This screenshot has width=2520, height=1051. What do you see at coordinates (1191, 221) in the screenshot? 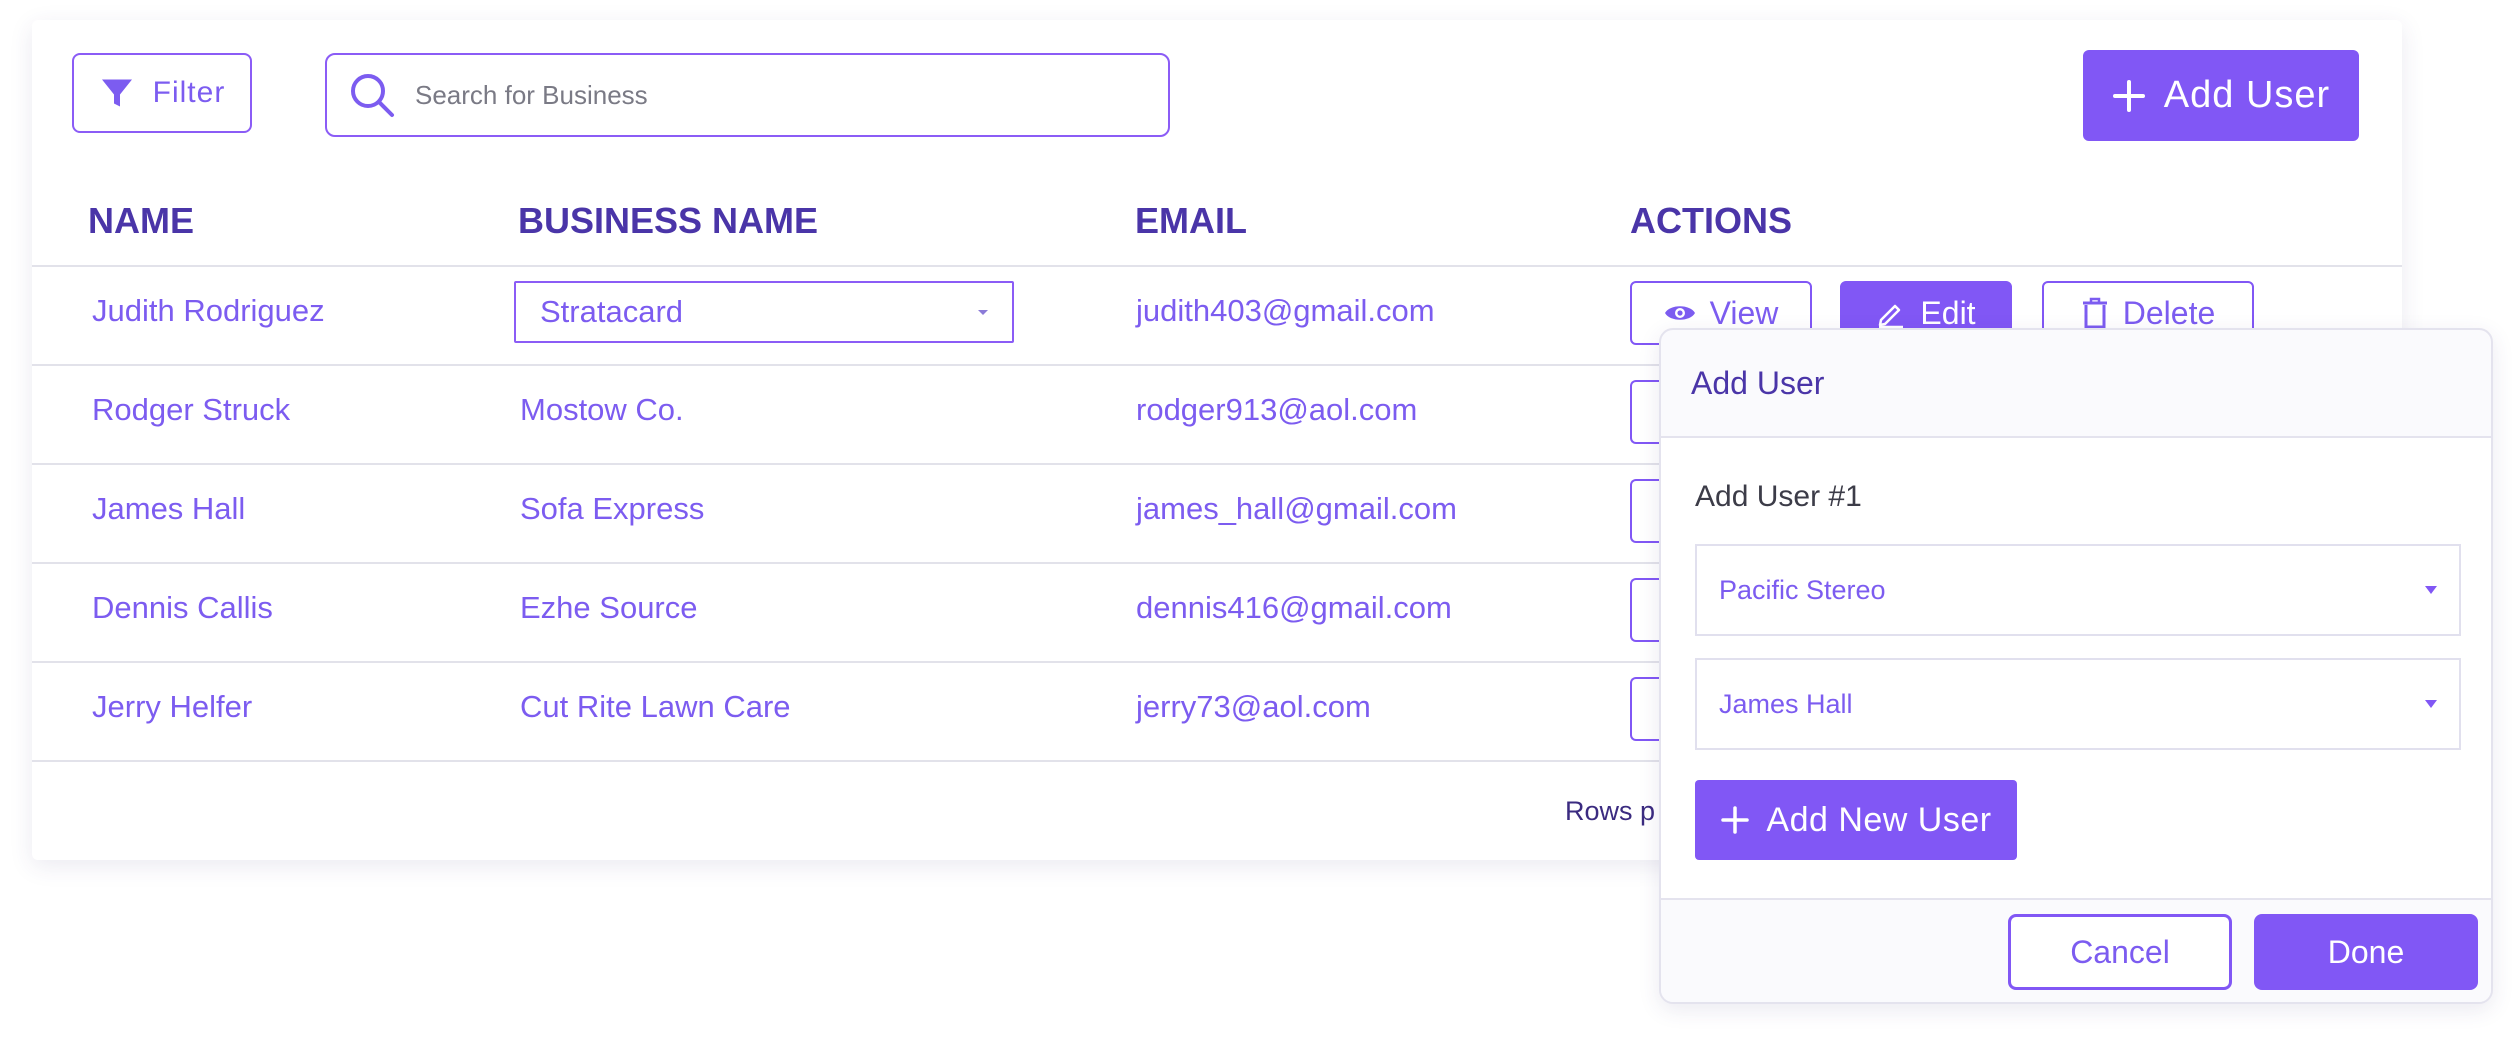
I see `header-email: EMAIL` at bounding box center [1191, 221].